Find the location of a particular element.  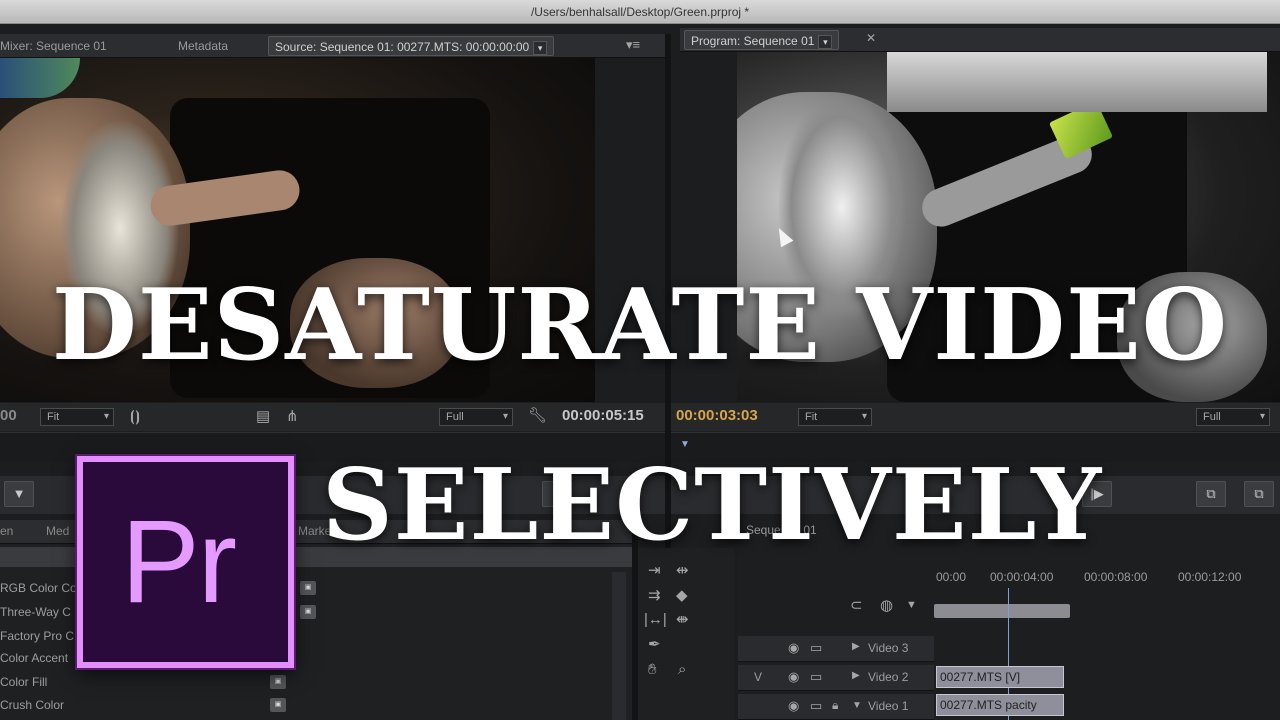

tab-audio-mixer-label: Mixer: Sequence 01 is located at coordinates (53, 46).